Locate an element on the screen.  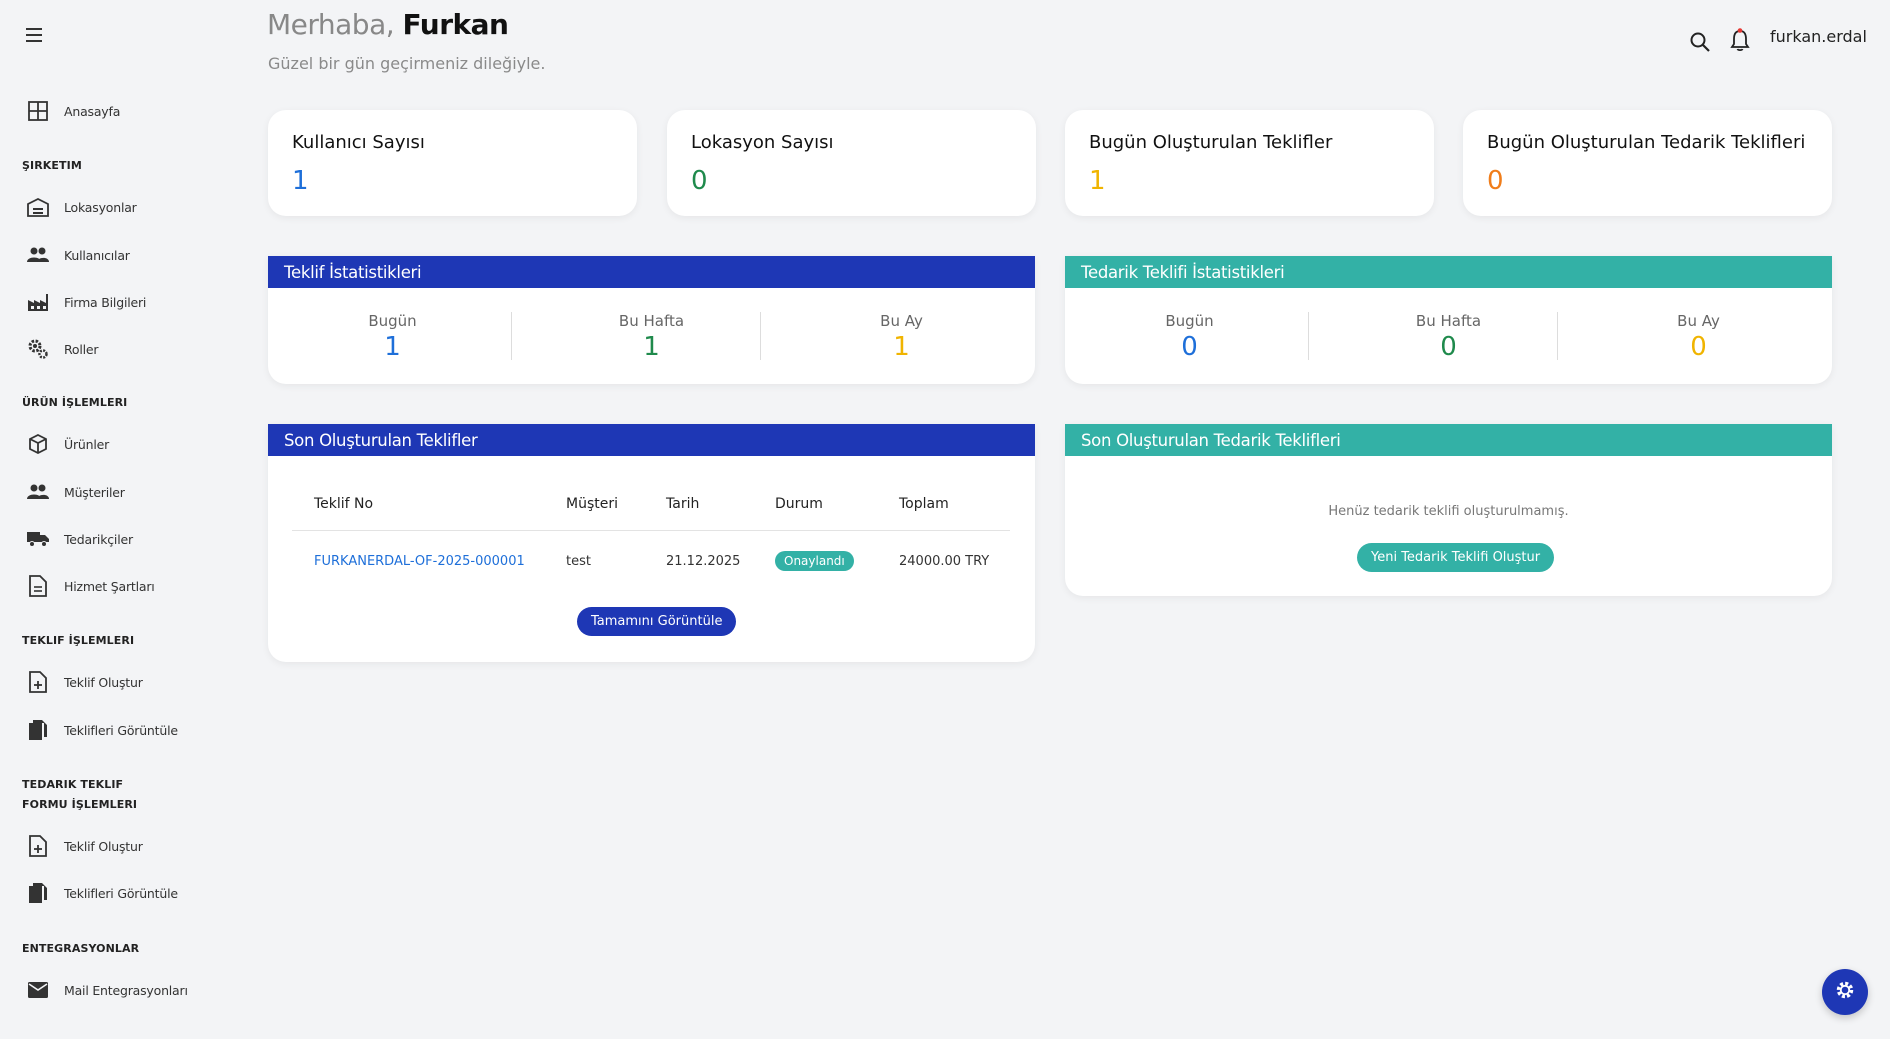
sidebar-item-service-terms: Hizmet Şartları is located at coordinates (90, 586).